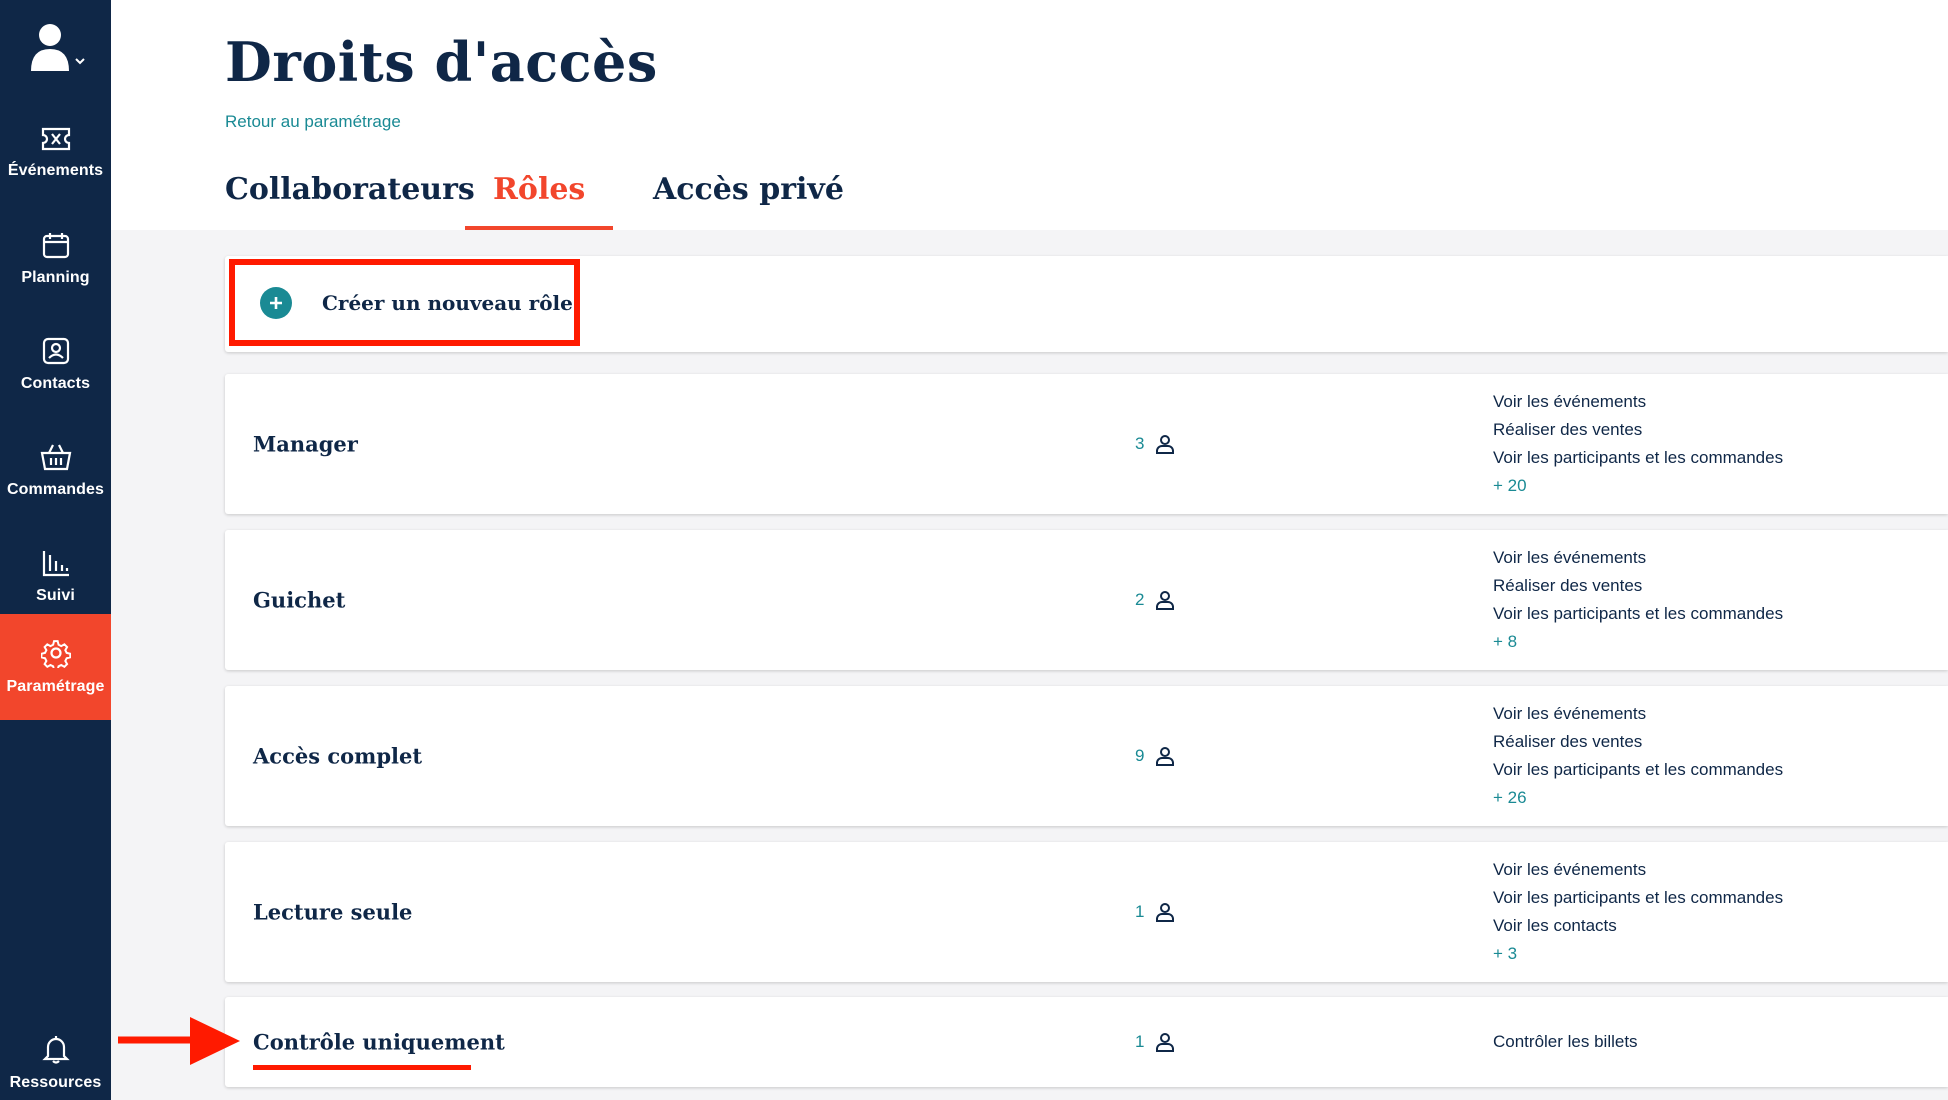 The image size is (1948, 1100). What do you see at coordinates (55, 383) in the screenshot?
I see `sidebar-item-label: Contacts` at bounding box center [55, 383].